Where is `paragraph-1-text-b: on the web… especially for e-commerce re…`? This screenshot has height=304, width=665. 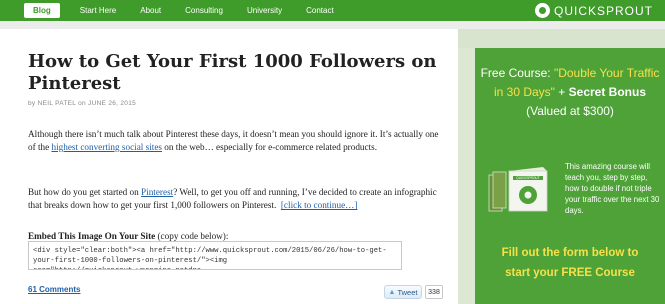 paragraph-1-text-b: on the web… especially for e-commerce re… is located at coordinates (269, 147).